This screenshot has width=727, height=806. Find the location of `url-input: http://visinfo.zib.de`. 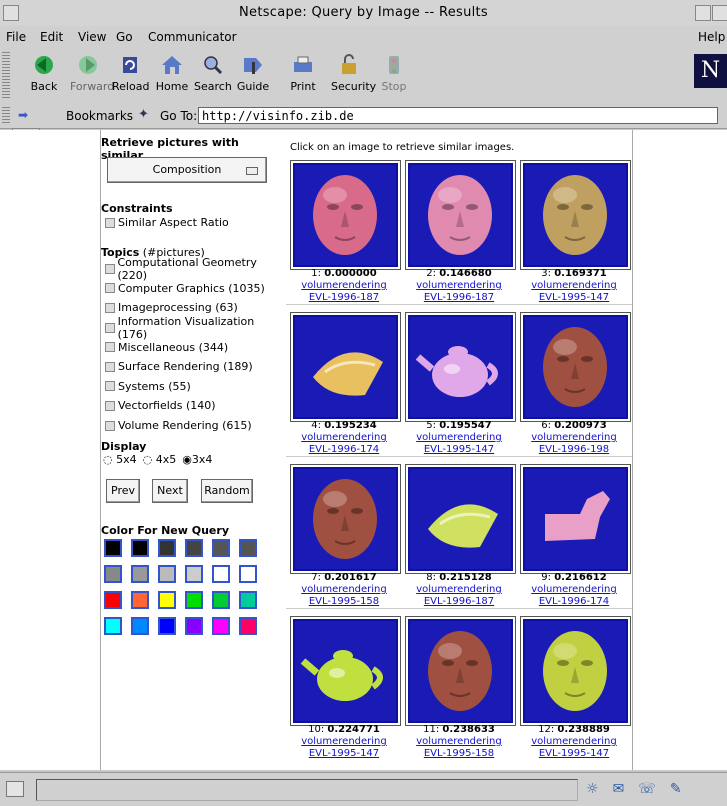

url-input: http://visinfo.zib.de is located at coordinates (458, 115).